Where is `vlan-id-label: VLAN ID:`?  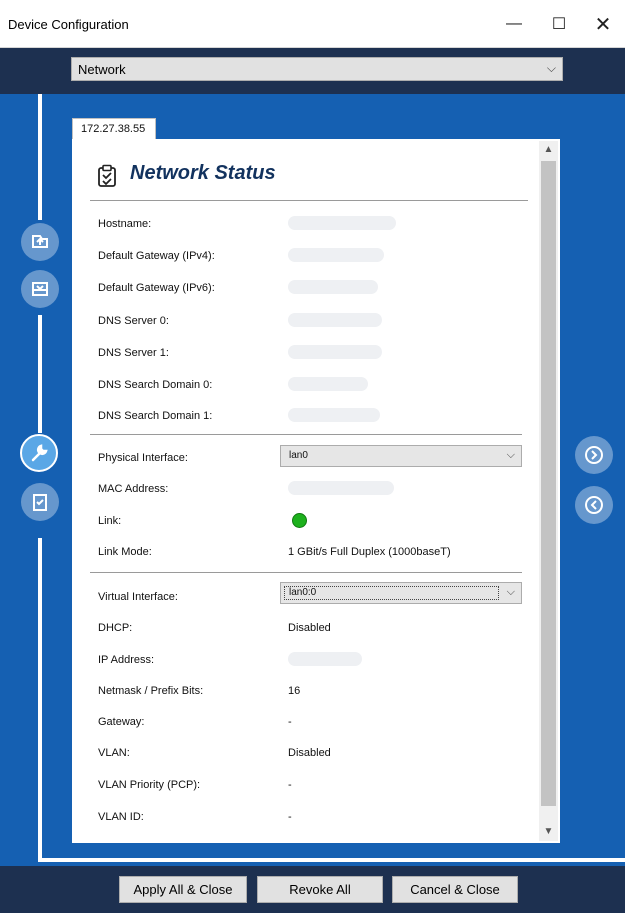 vlan-id-label: VLAN ID: is located at coordinates (121, 817).